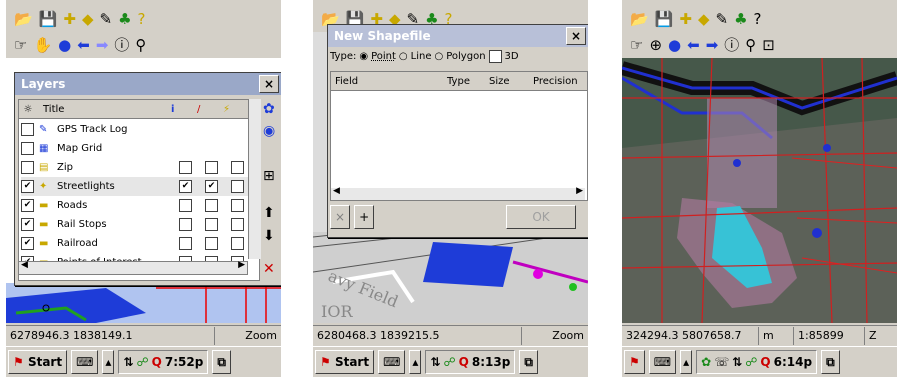 This screenshot has height=377, width=901. What do you see at coordinates (439, 56) in the screenshot?
I see `radio-polygon: ○` at bounding box center [439, 56].